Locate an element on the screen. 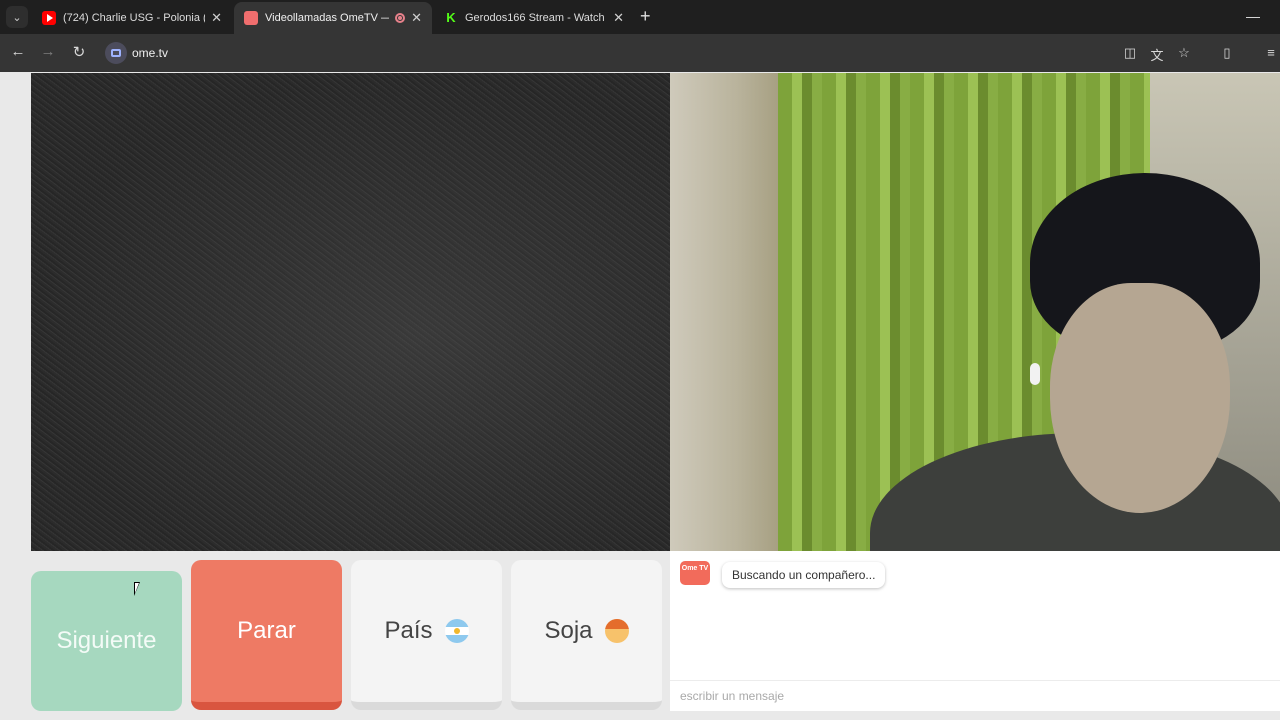 This screenshot has width=1280, height=720. person-emoji-icon is located at coordinates (616, 631).